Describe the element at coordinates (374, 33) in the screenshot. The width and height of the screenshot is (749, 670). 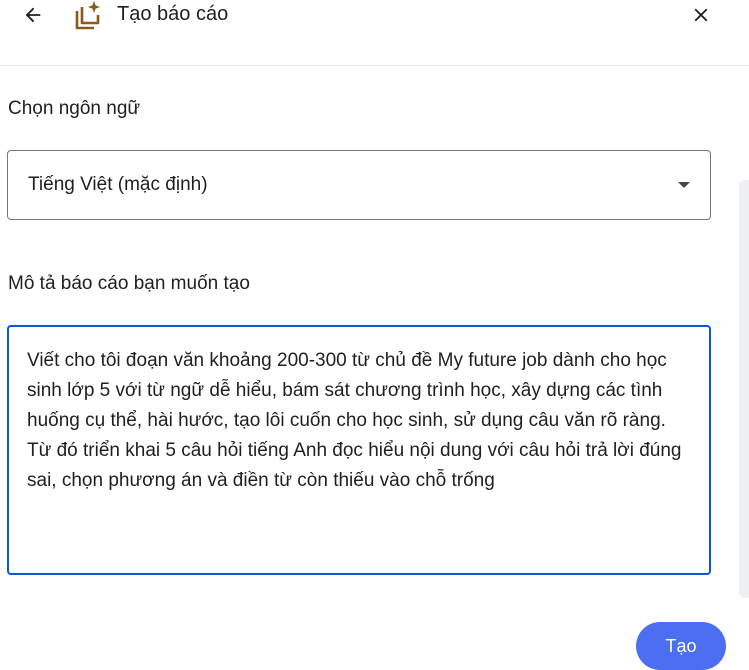
I see `dialog-header: Tạo báo cáo` at that location.